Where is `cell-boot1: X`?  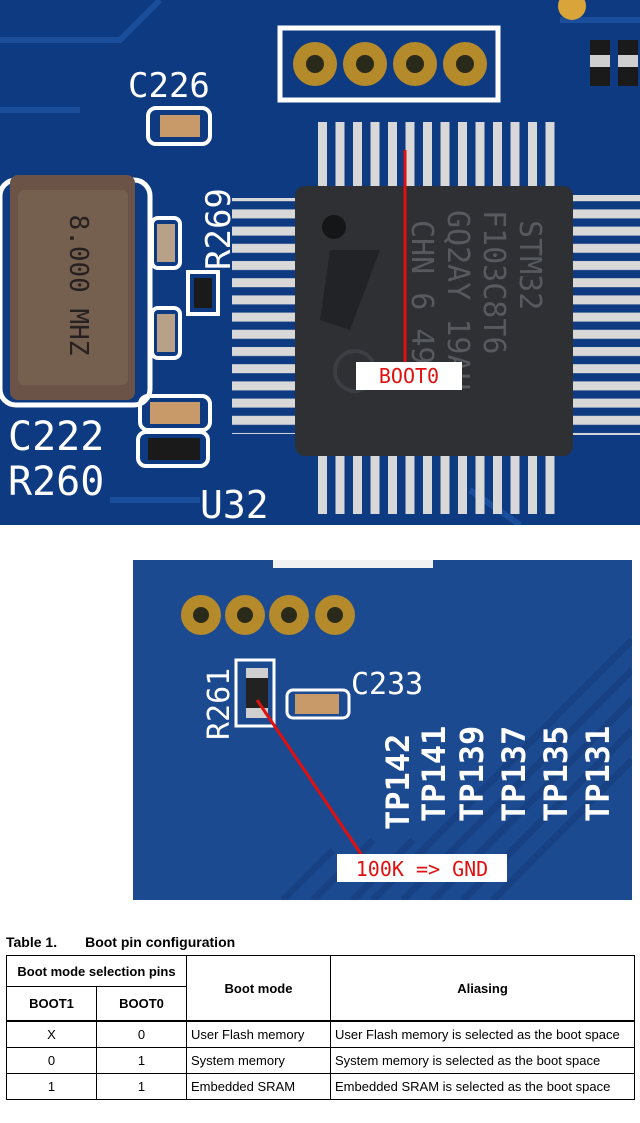
cell-boot1: X is located at coordinates (51, 1034).